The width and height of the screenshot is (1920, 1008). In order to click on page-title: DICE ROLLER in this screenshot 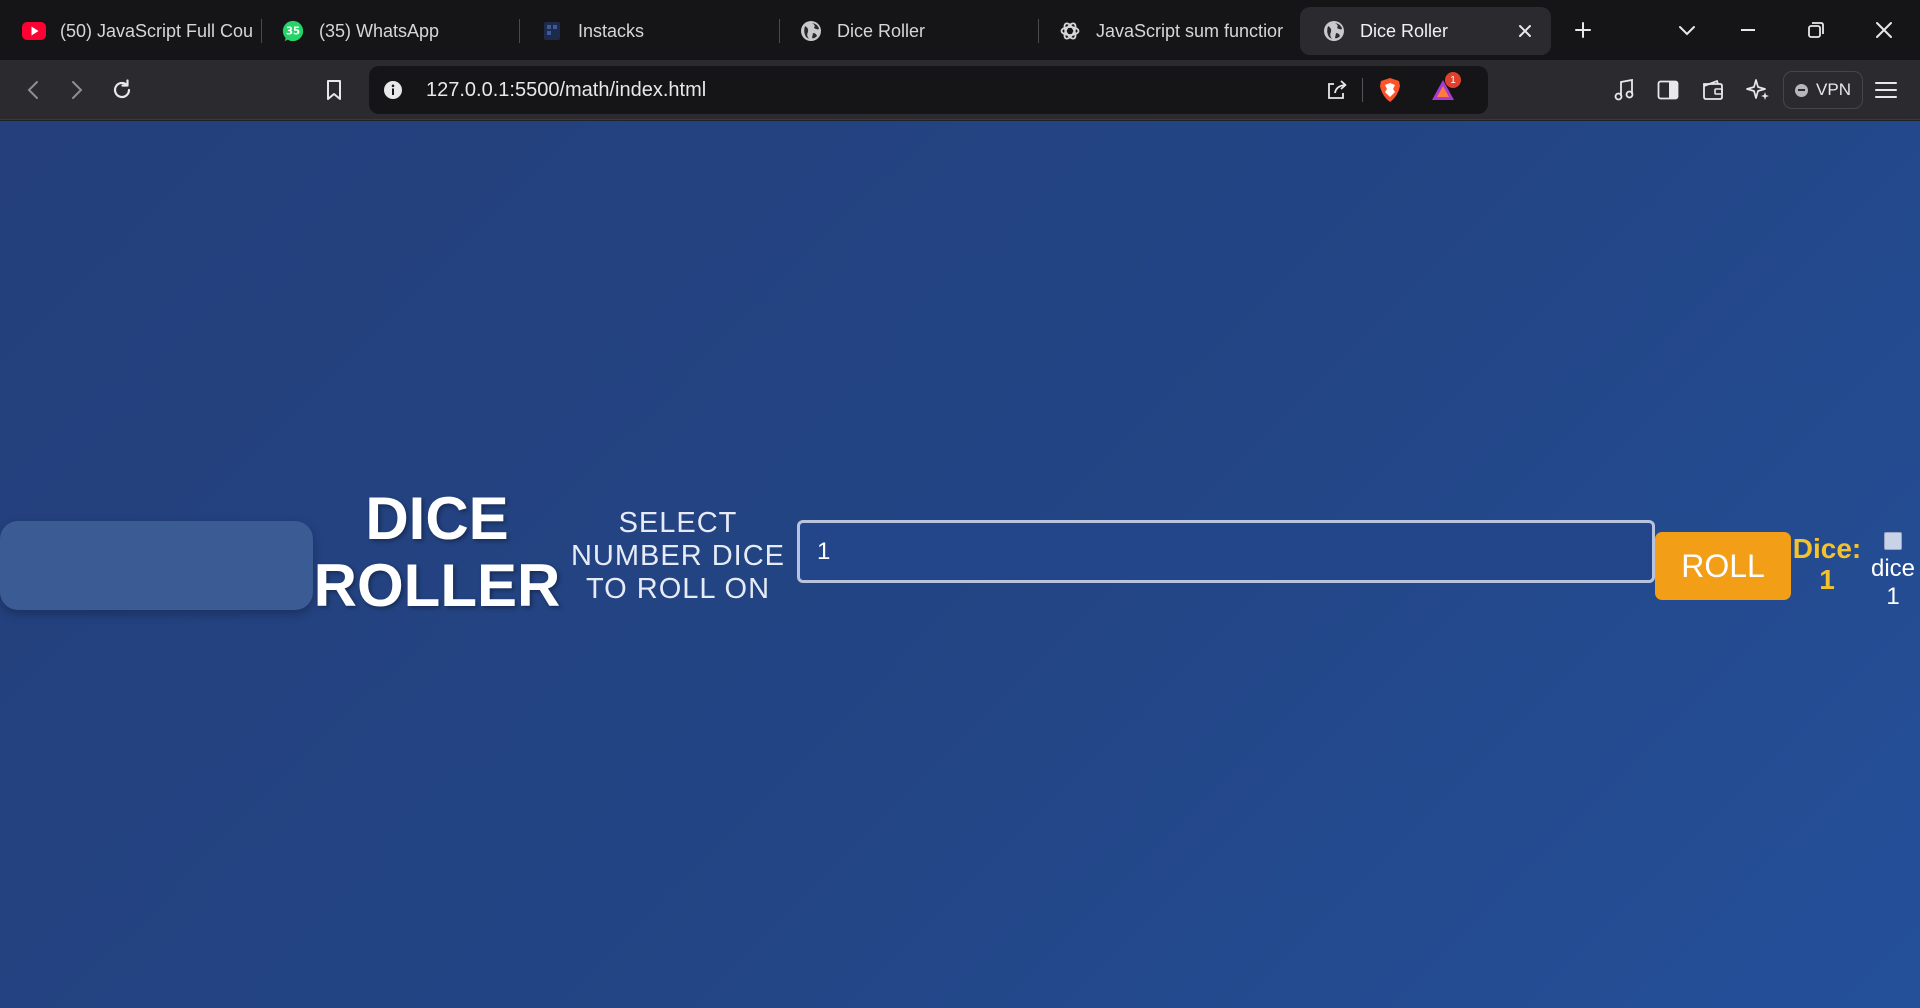, I will do `click(437, 552)`.